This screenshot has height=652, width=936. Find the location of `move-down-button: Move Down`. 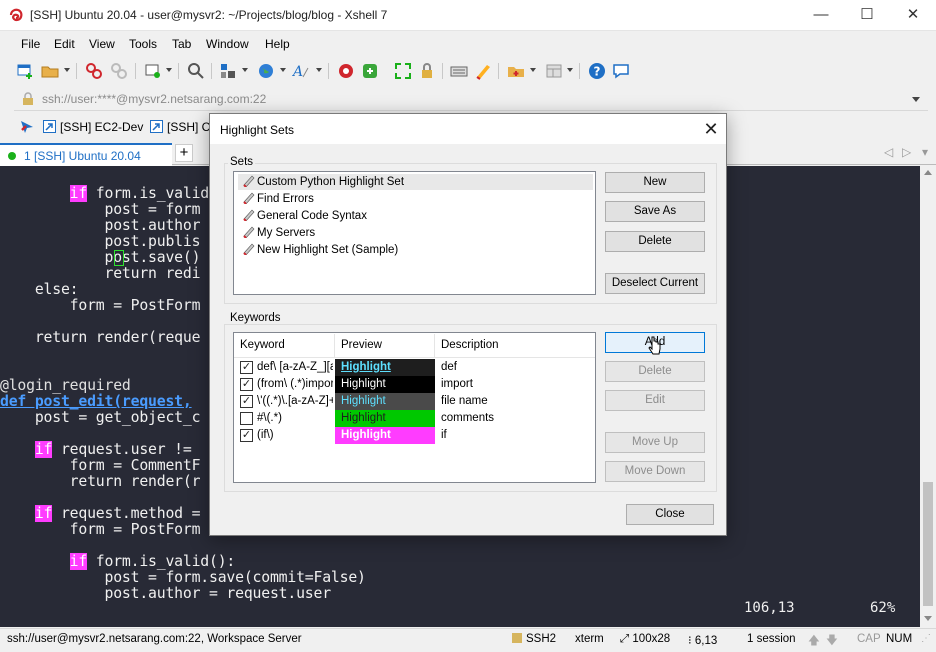

move-down-button: Move Down is located at coordinates (655, 471).